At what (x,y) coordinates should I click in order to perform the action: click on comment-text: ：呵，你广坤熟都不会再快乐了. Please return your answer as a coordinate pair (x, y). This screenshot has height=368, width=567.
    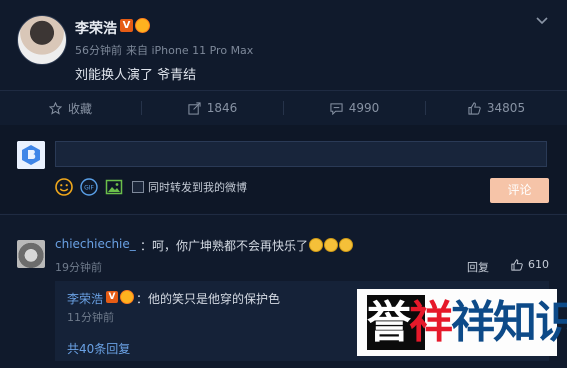
    Looking at the image, I should click on (247, 245).